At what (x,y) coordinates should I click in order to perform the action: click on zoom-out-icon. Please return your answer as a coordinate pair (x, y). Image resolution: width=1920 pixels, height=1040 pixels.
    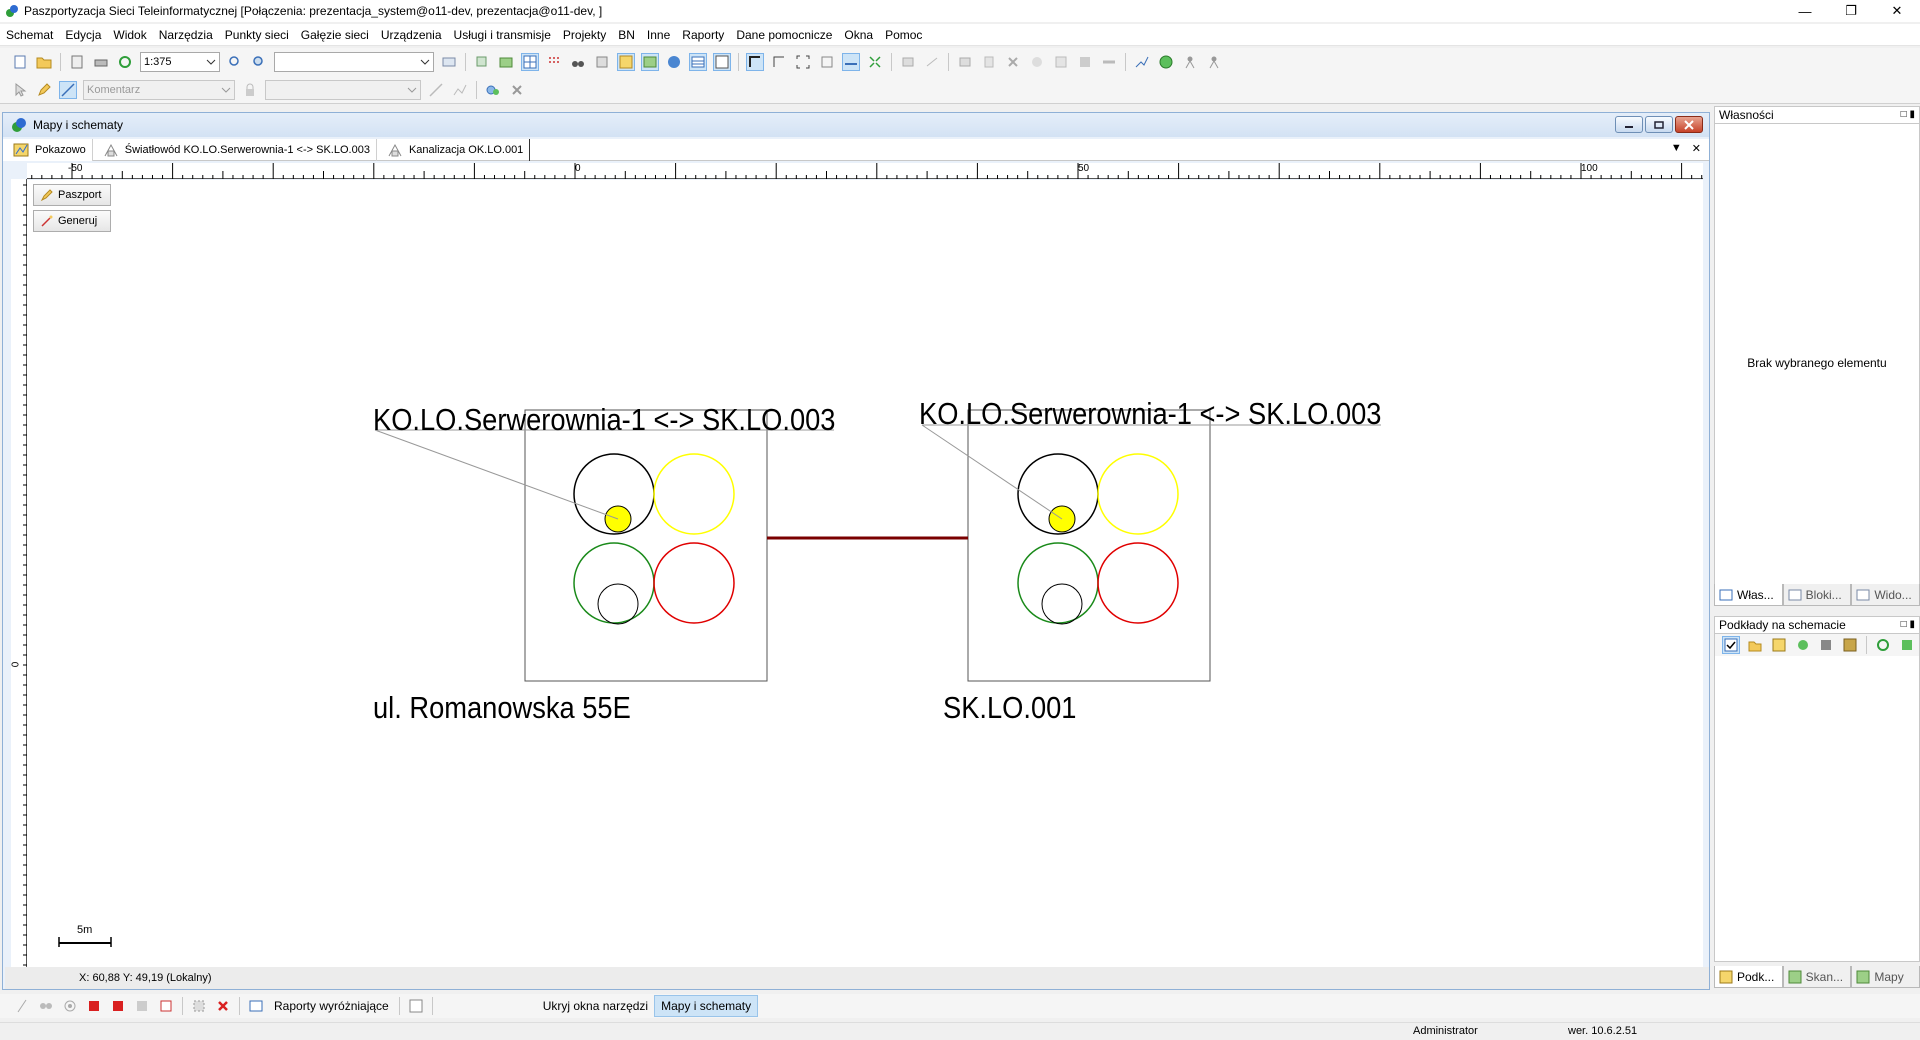
    Looking at the image, I should click on (235, 62).